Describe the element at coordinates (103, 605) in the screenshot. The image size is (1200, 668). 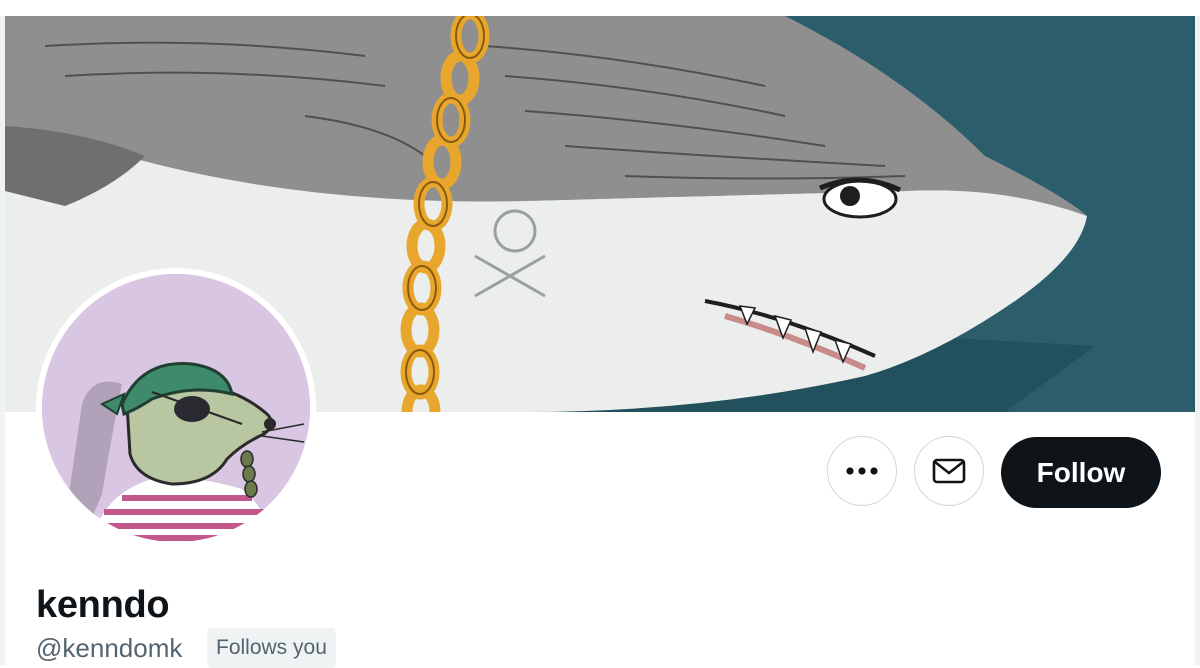
I see `display-name: kenndo` at that location.